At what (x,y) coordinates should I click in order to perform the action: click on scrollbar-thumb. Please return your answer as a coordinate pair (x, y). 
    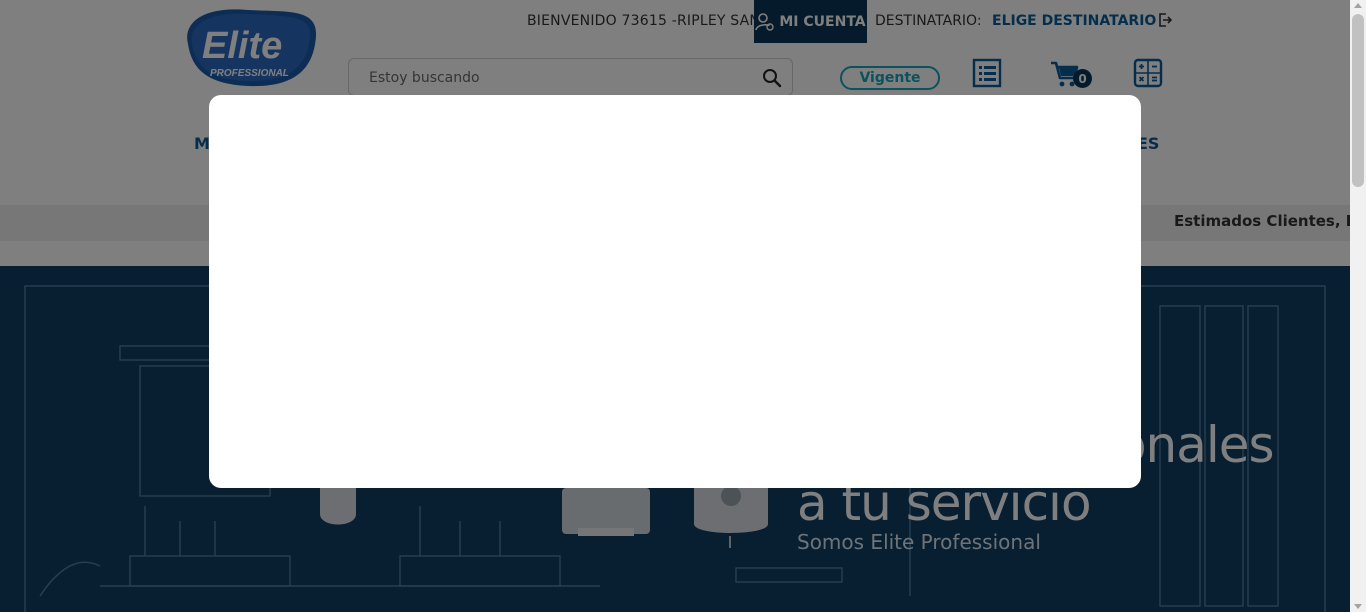
    Looking at the image, I should click on (1358, 100).